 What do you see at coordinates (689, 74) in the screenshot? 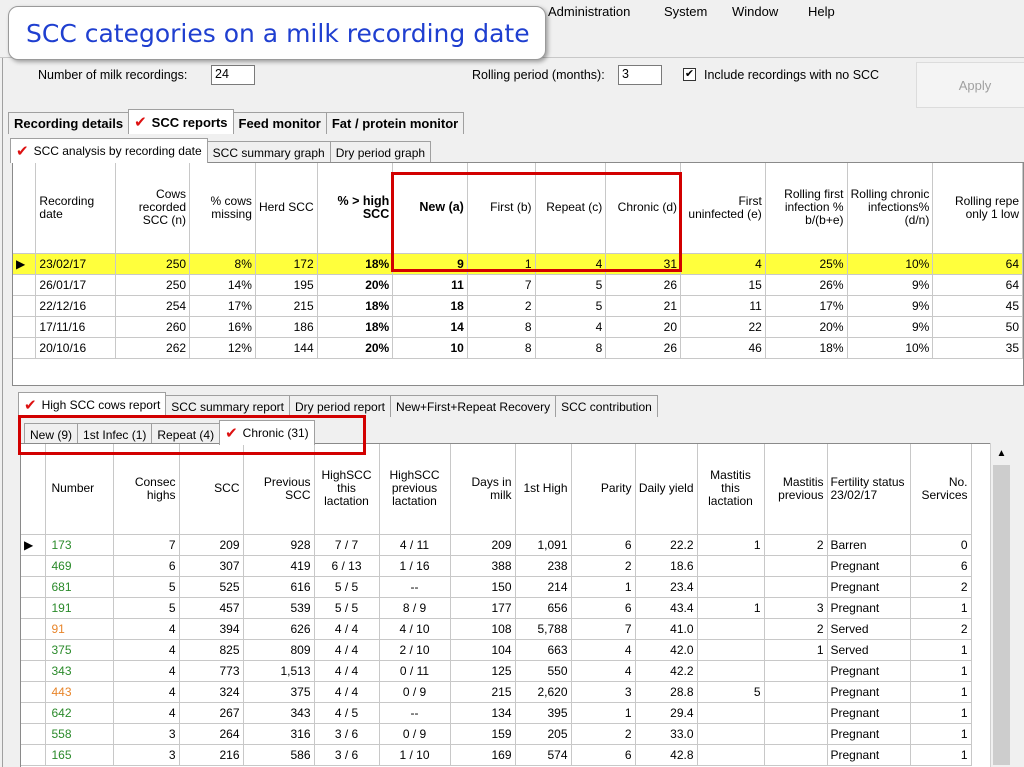
I see `include-no-scc-checkbox: ✔` at bounding box center [689, 74].